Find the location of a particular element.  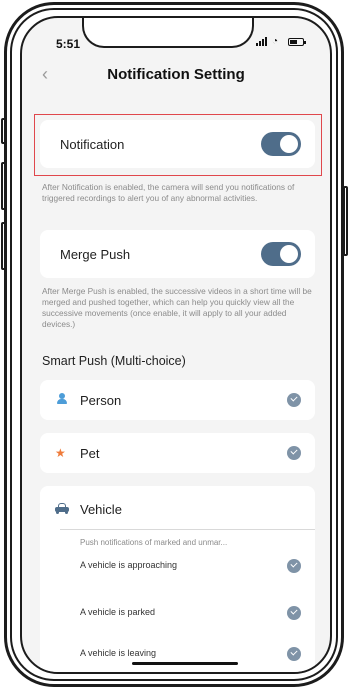

vehicle-option-label: A vehicle is approaching is located at coordinates (129, 565).